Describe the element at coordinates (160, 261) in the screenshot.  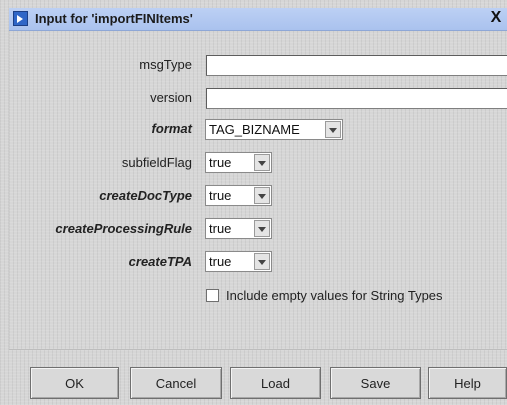
I see `field-label-createtpa: createTPA` at that location.